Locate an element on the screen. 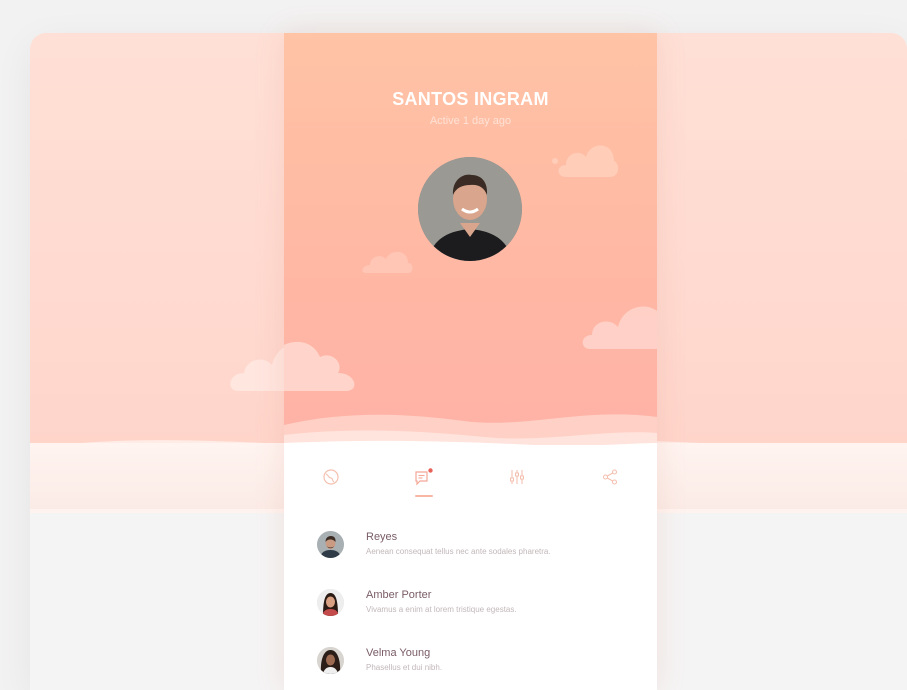 The image size is (907, 690). list-item: Velma Young Phasellus et dui nibh. is located at coordinates (470, 654).